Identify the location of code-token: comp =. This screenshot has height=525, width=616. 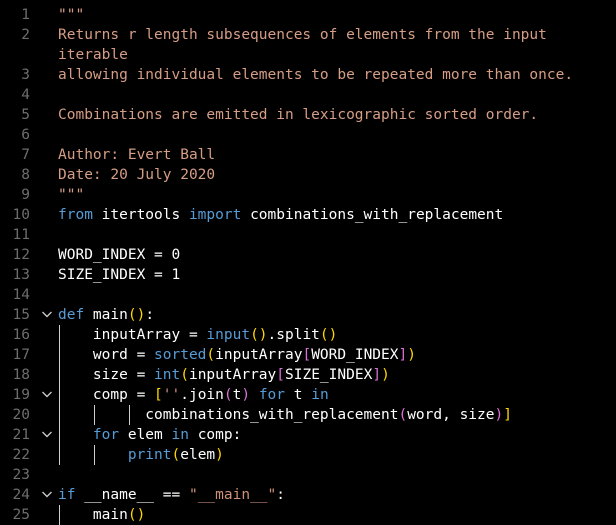
(106, 395).